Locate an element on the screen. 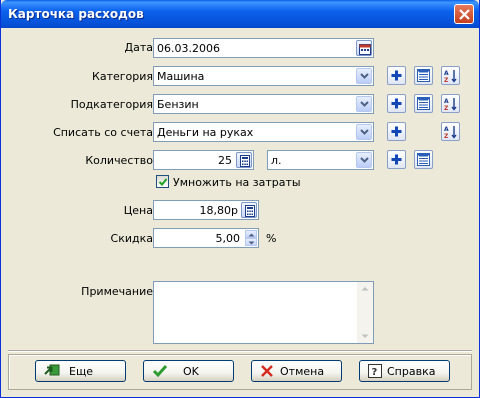 This screenshot has height=398, width=480. spin-down-button is located at coordinates (251, 242).